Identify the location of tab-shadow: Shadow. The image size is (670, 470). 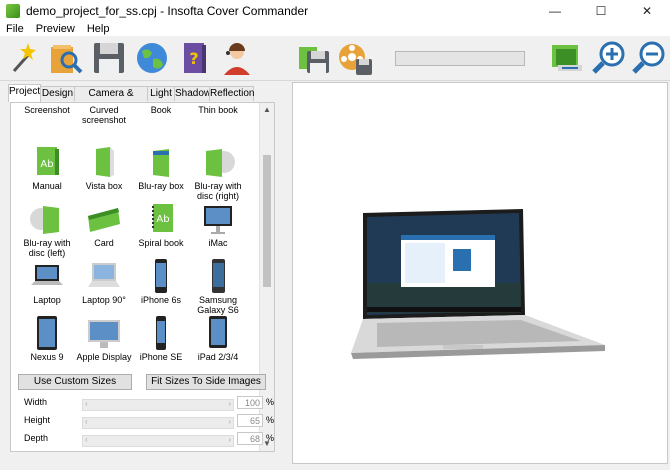
(192, 93).